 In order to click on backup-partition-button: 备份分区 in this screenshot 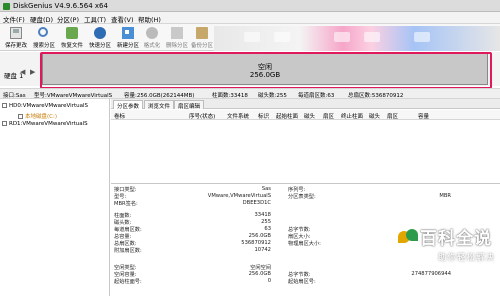, I will do `click(202, 37)`.